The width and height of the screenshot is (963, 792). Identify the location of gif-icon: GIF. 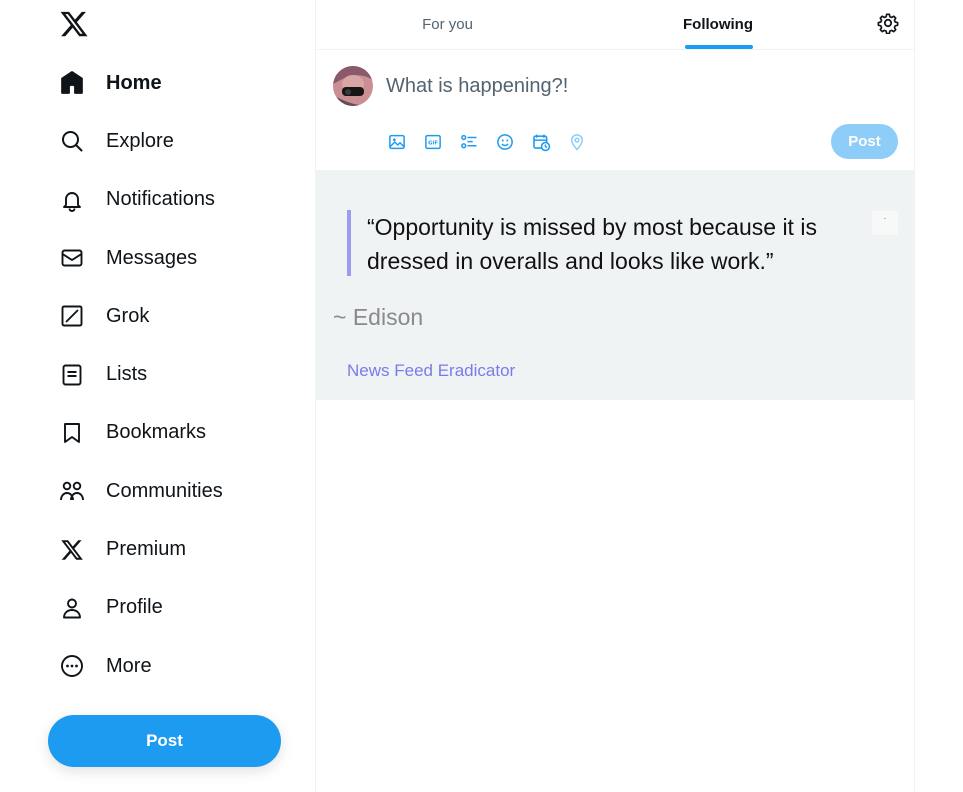
(433, 142).